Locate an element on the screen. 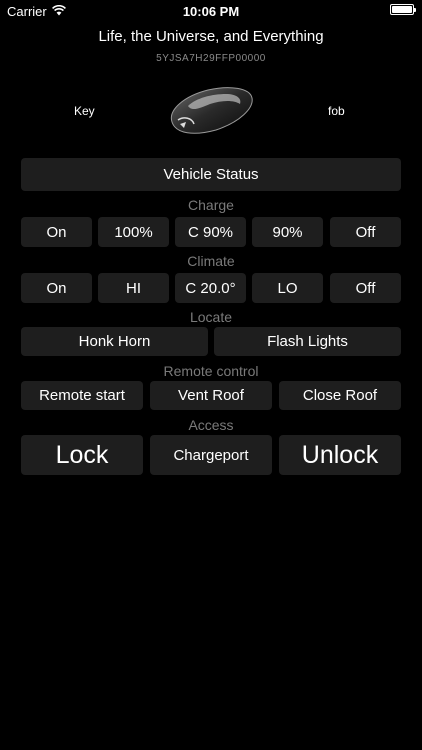 The height and width of the screenshot is (750, 422). charge-90-button: 90% is located at coordinates (287, 232).